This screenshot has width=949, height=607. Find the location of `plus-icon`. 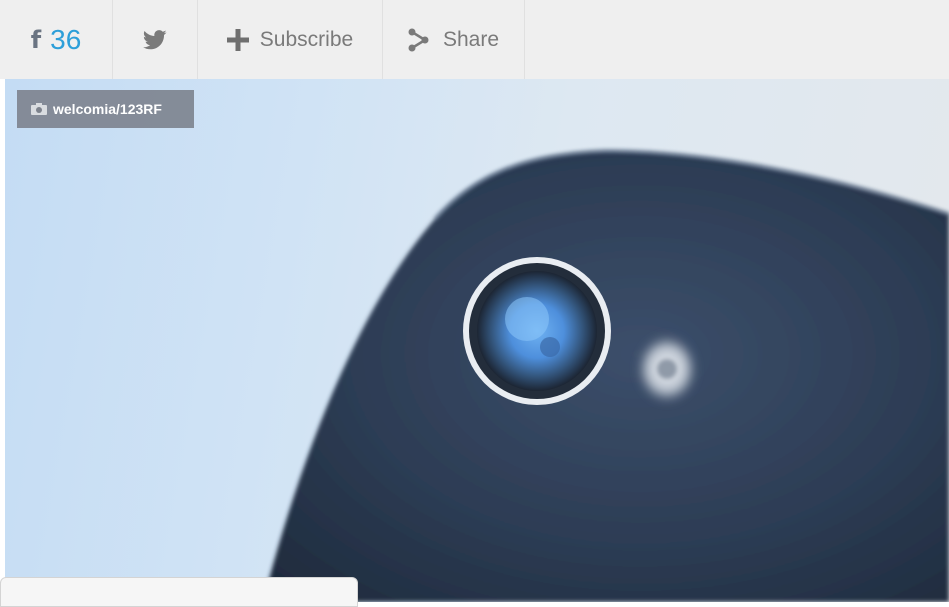

plus-icon is located at coordinates (237, 39).